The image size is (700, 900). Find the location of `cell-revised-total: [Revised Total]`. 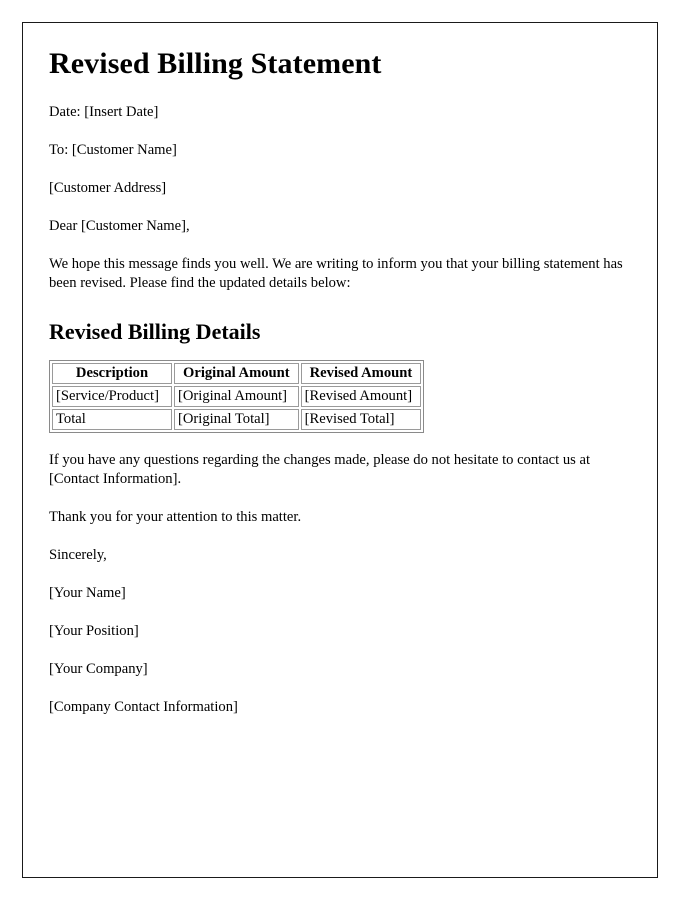

cell-revised-total: [Revised Total] is located at coordinates (361, 419).